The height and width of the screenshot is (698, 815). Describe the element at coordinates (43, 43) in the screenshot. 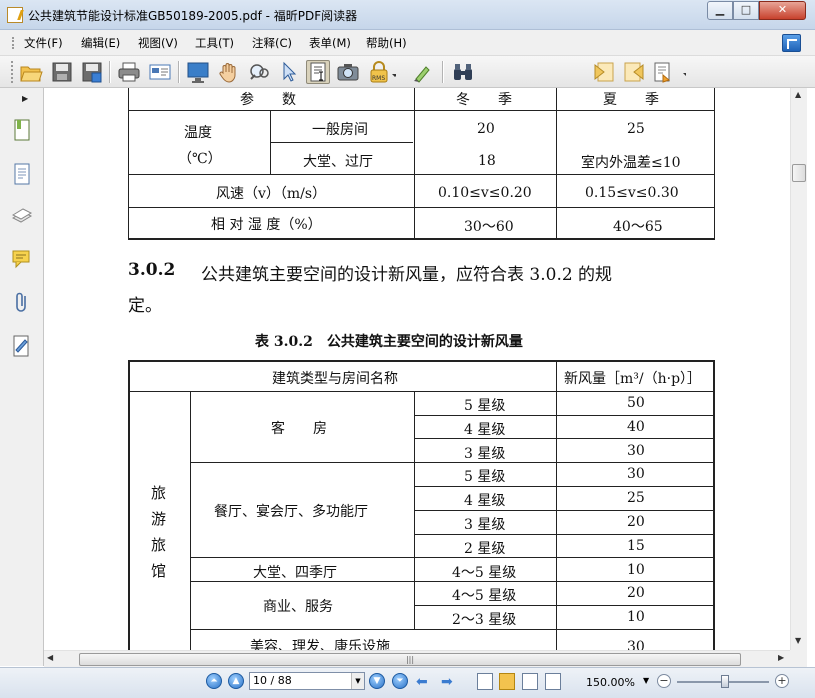

I see `menu-file: 文件(F)` at that location.